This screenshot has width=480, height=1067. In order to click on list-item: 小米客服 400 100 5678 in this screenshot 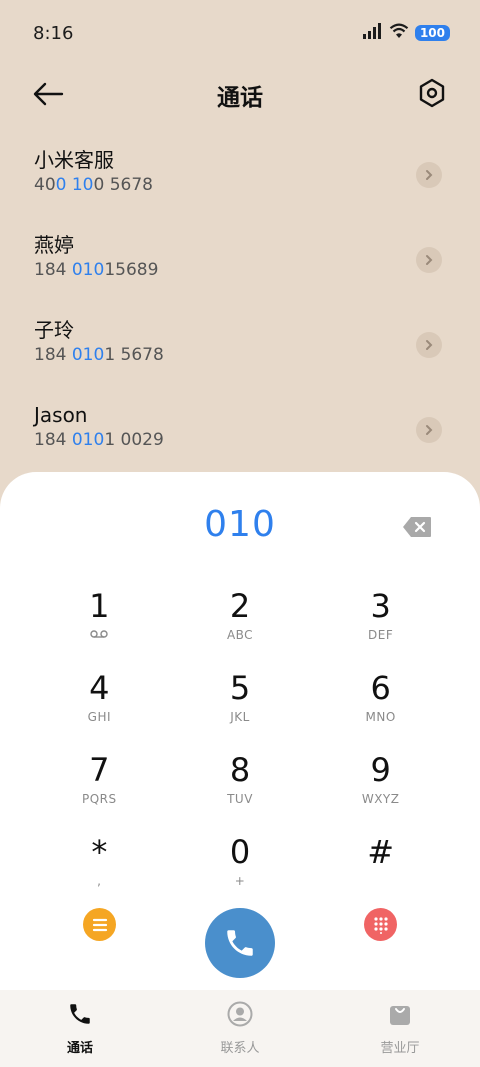, I will do `click(240, 180)`.